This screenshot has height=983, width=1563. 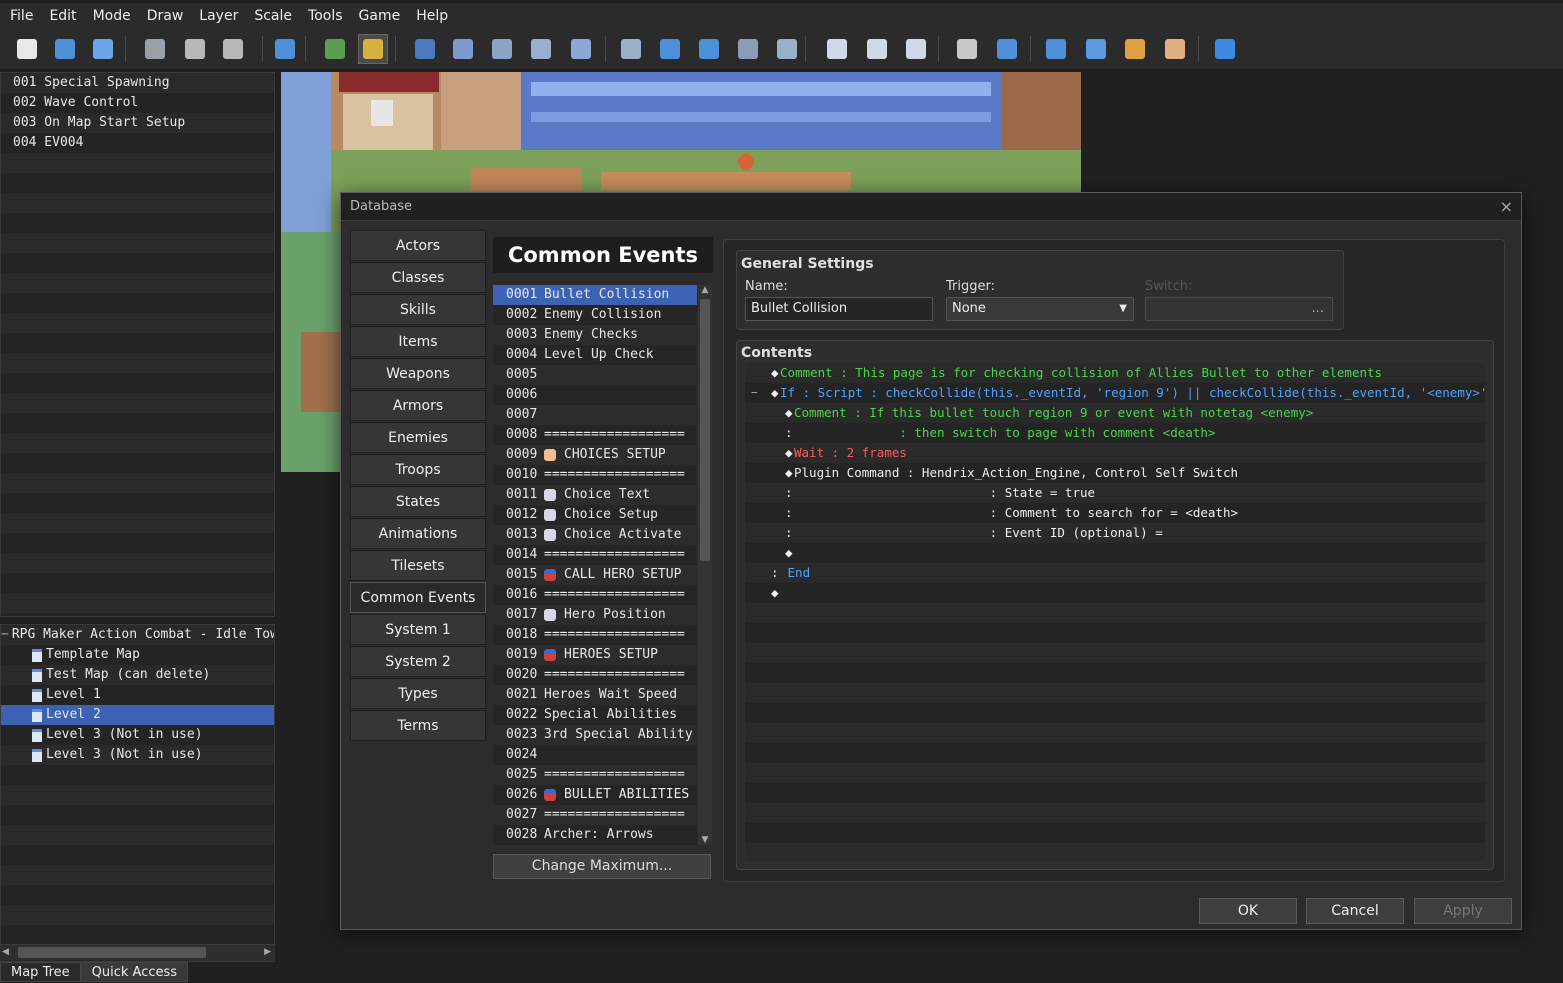 What do you see at coordinates (595, 535) in the screenshot?
I see `common-event-item: 0013 Choice Activate` at bounding box center [595, 535].